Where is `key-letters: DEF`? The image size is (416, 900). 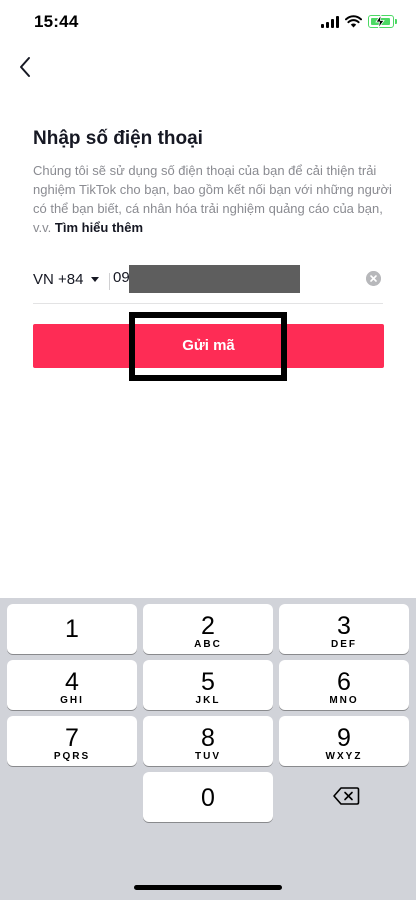
key-letters: DEF is located at coordinates (344, 644).